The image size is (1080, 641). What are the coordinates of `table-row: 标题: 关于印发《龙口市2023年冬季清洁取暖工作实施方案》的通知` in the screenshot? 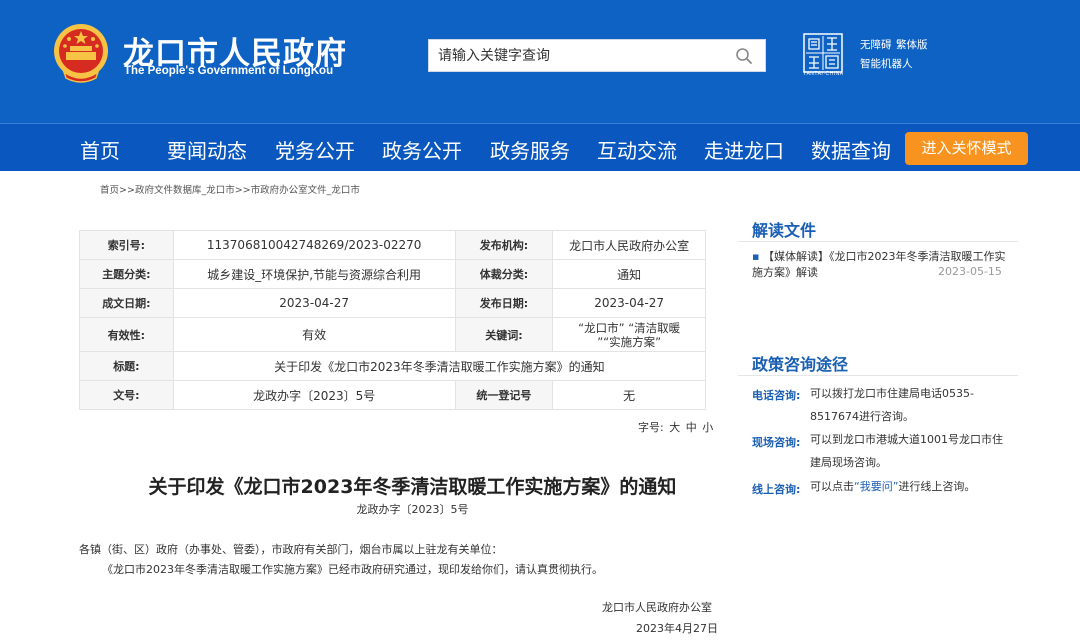 It's located at (393, 366).